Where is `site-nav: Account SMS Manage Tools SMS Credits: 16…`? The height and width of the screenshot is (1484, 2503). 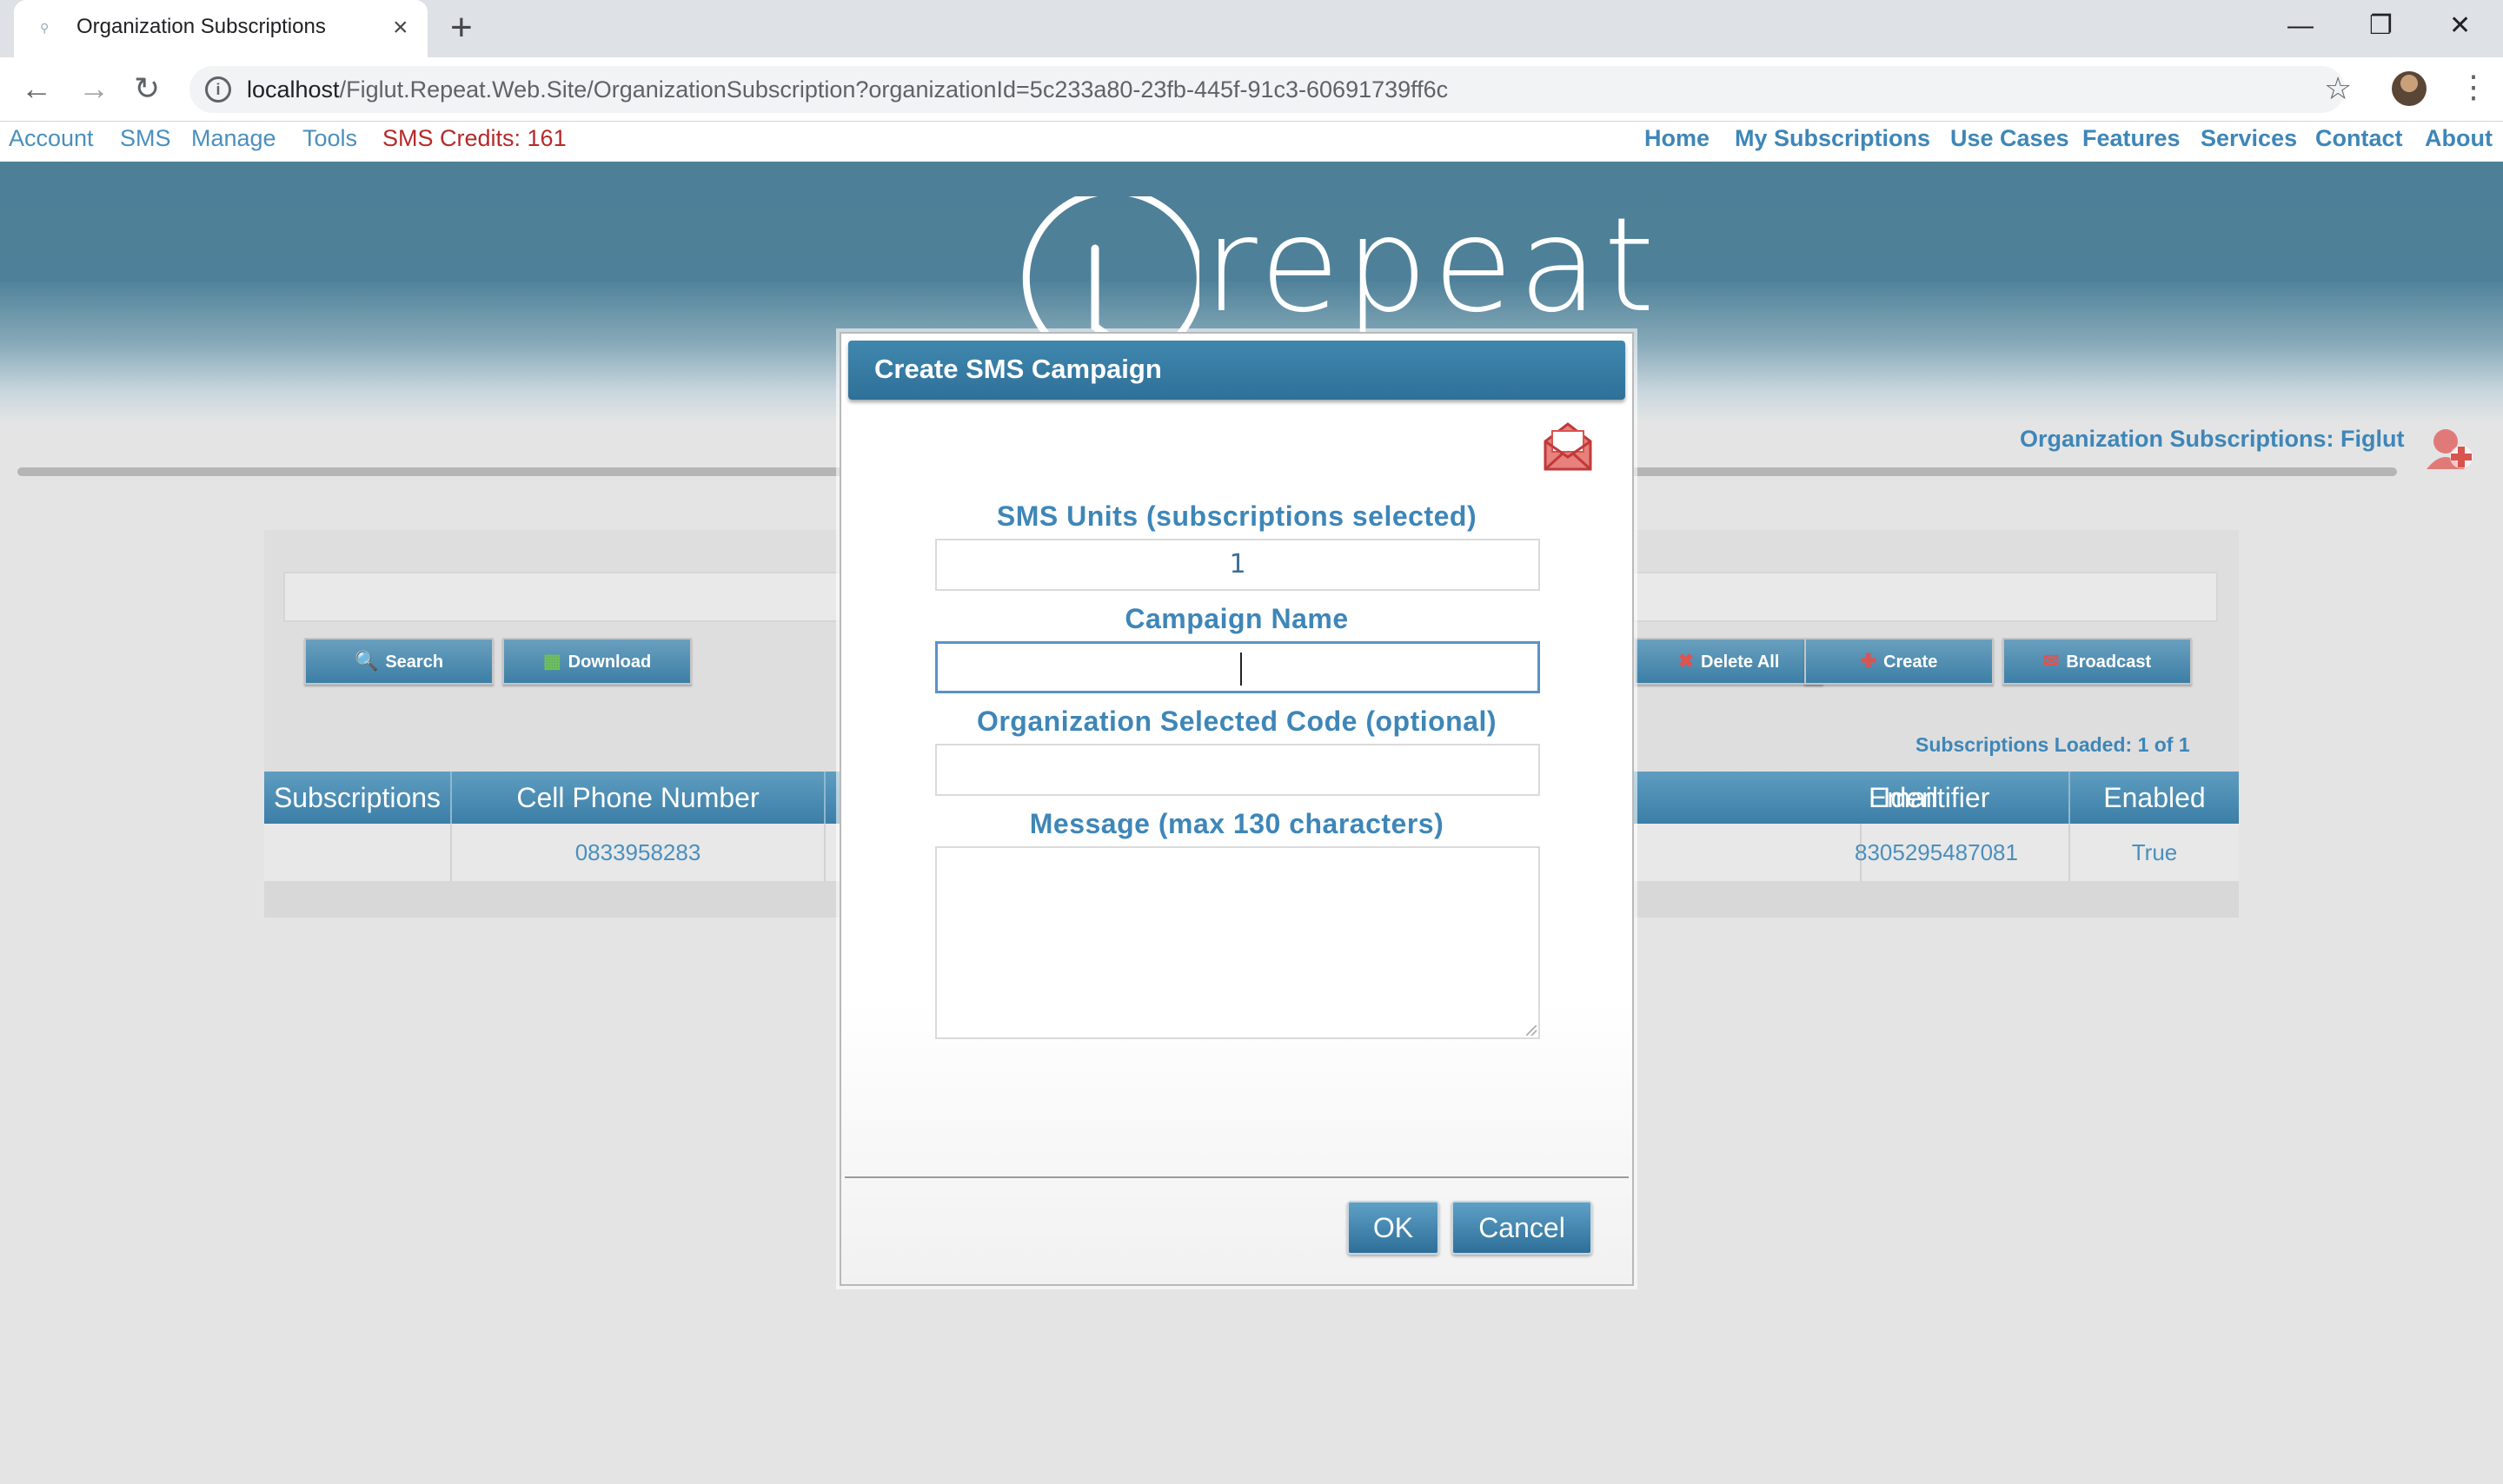
site-nav: Account SMS Manage Tools SMS Credits: 16… is located at coordinates (1251, 142).